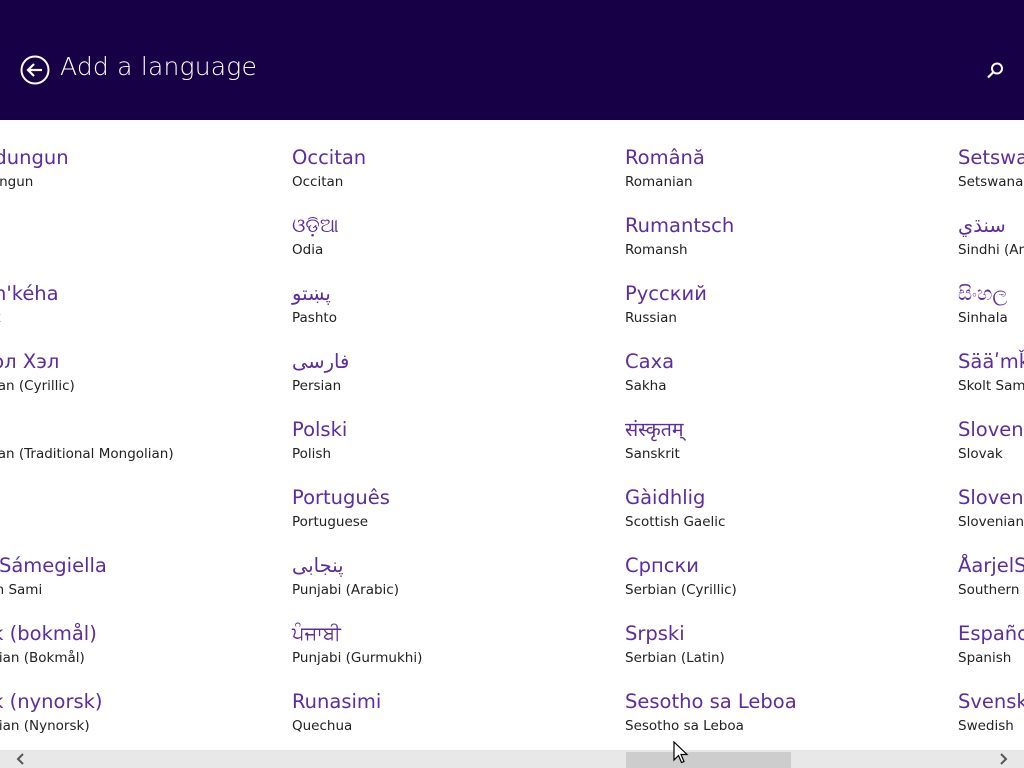 The height and width of the screenshot is (768, 1024). I want to click on language-item: Русский Russian, so click(711, 316).